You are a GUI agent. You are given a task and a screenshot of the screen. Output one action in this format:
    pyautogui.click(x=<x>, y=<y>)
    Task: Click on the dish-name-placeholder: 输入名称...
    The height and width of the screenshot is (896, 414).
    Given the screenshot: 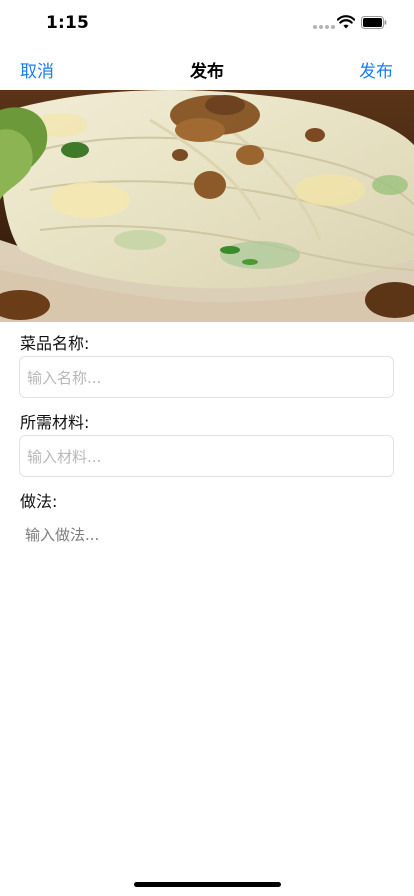 What is the action you would take?
    pyautogui.click(x=64, y=378)
    